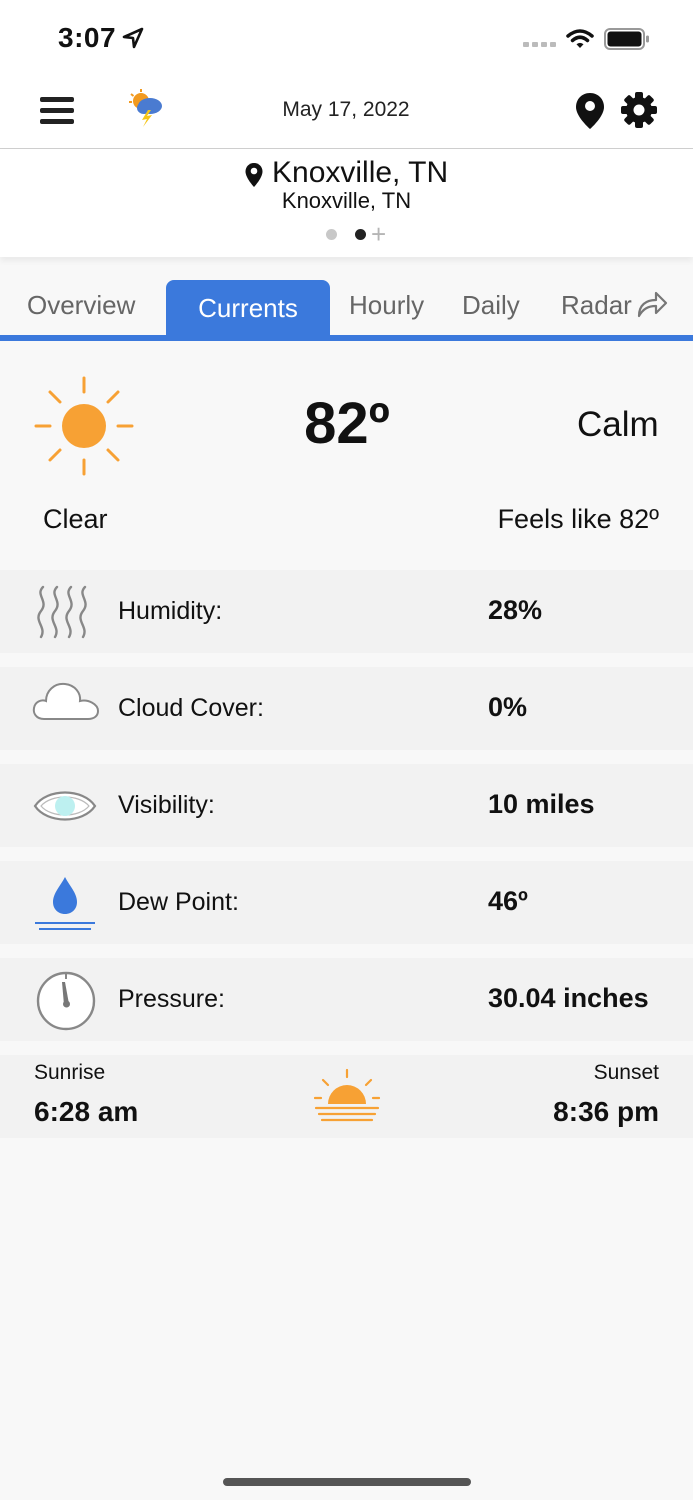 This screenshot has height=1500, width=693. What do you see at coordinates (170, 611) in the screenshot?
I see `humidity-label: Humidity:` at bounding box center [170, 611].